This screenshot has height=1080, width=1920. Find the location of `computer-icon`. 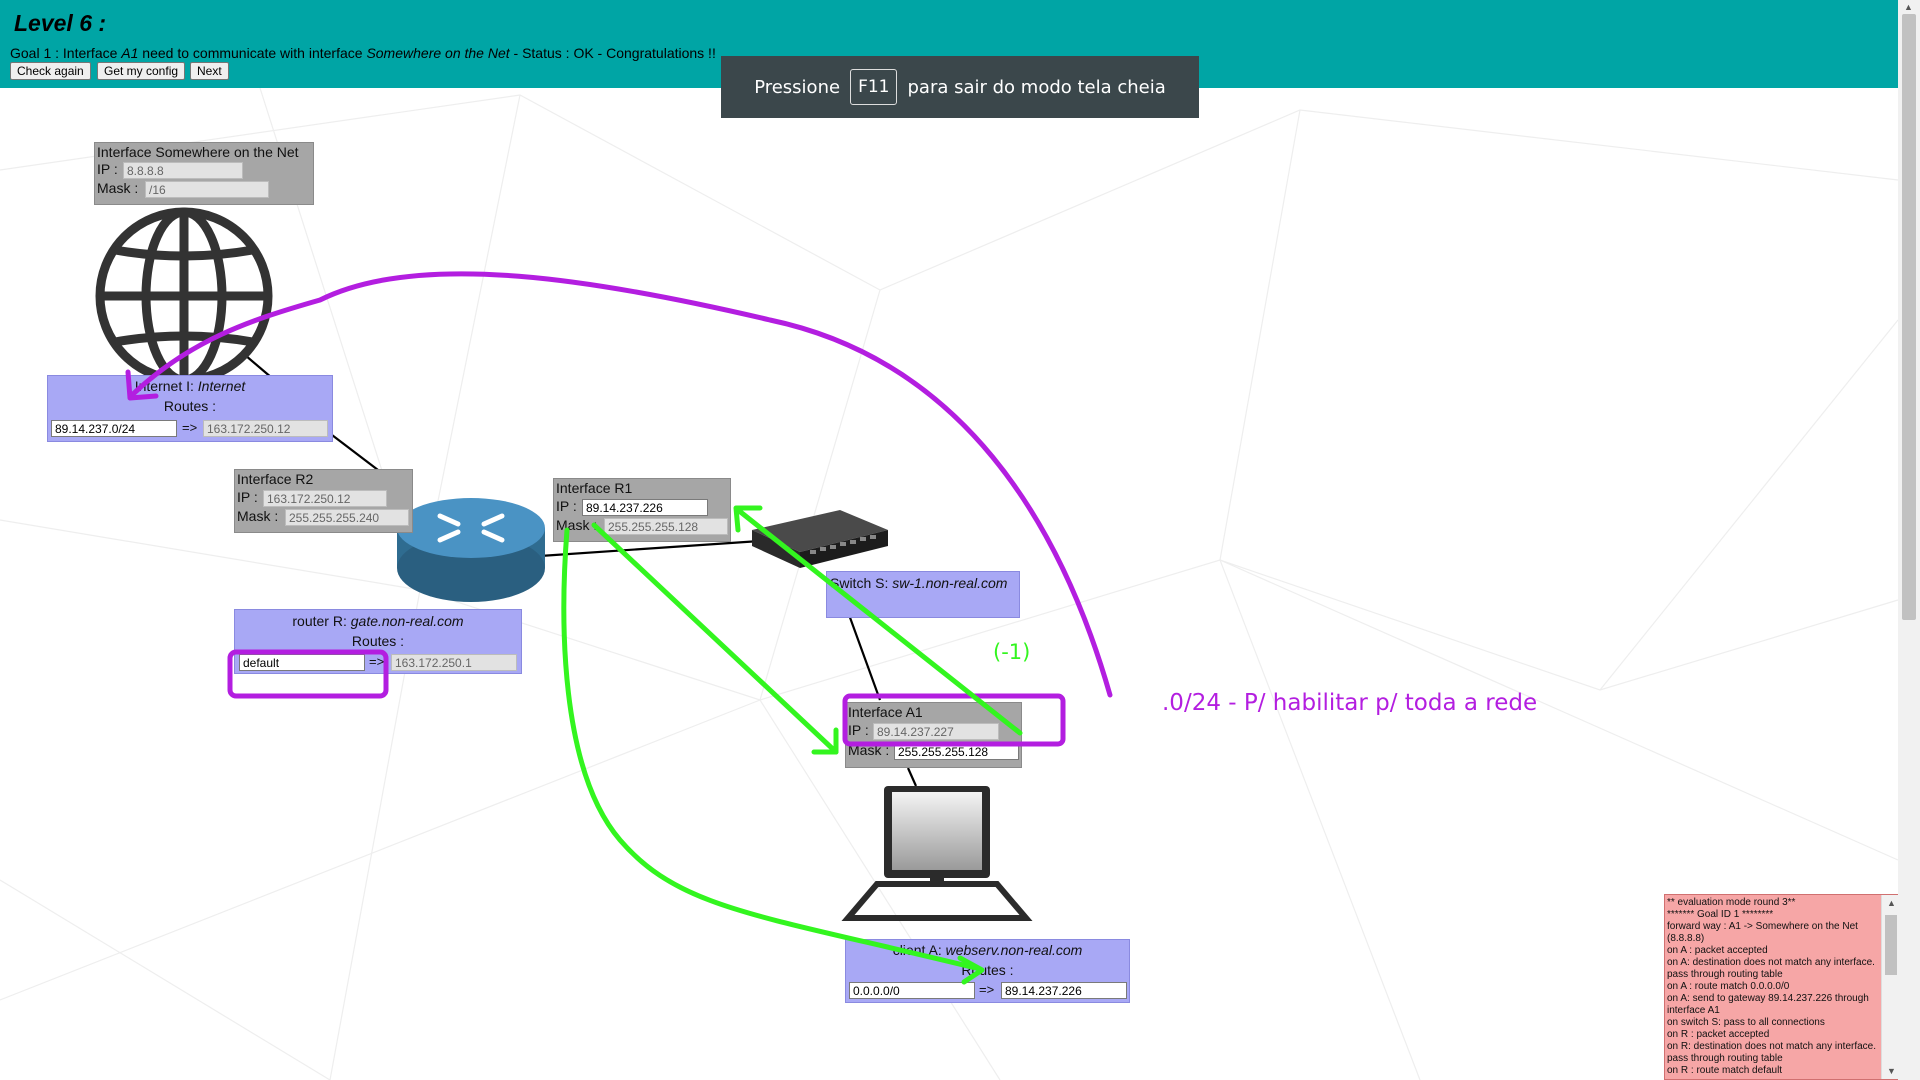

computer-icon is located at coordinates (937, 853).